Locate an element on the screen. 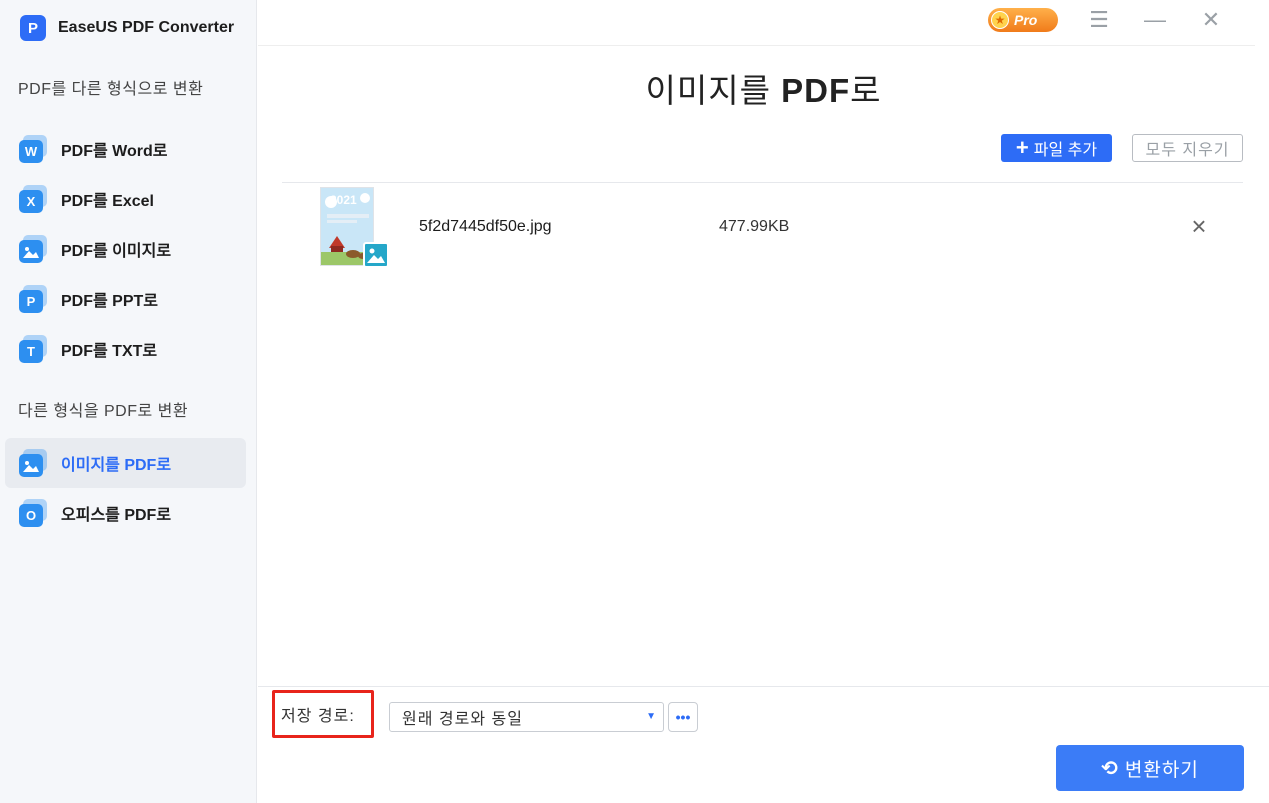 This screenshot has height=803, width=1269. clear-all-button: 모두 지우기 is located at coordinates (1187, 148).